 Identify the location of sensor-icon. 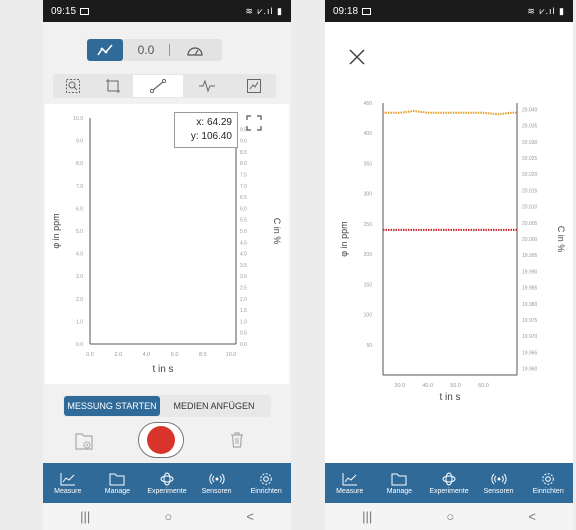
(216, 478).